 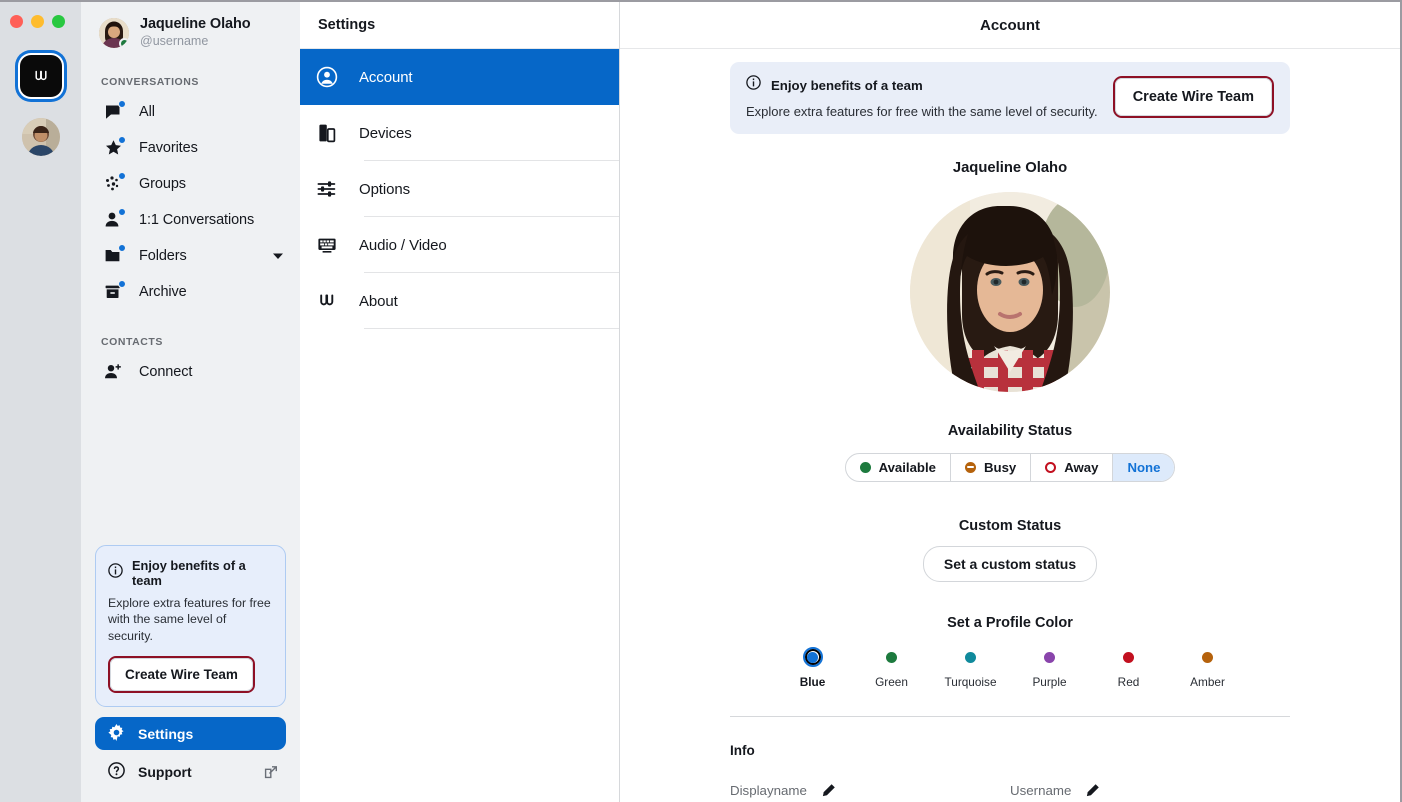 I want to click on color-option-amber: Amber, so click(x=1208, y=668).